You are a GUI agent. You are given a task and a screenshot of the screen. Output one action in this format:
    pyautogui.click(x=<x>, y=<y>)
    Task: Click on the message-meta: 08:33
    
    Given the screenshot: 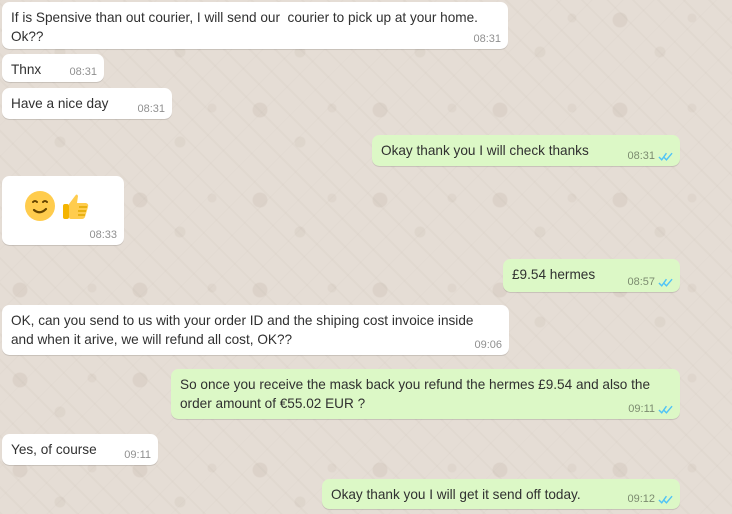 What is the action you would take?
    pyautogui.click(x=103, y=235)
    